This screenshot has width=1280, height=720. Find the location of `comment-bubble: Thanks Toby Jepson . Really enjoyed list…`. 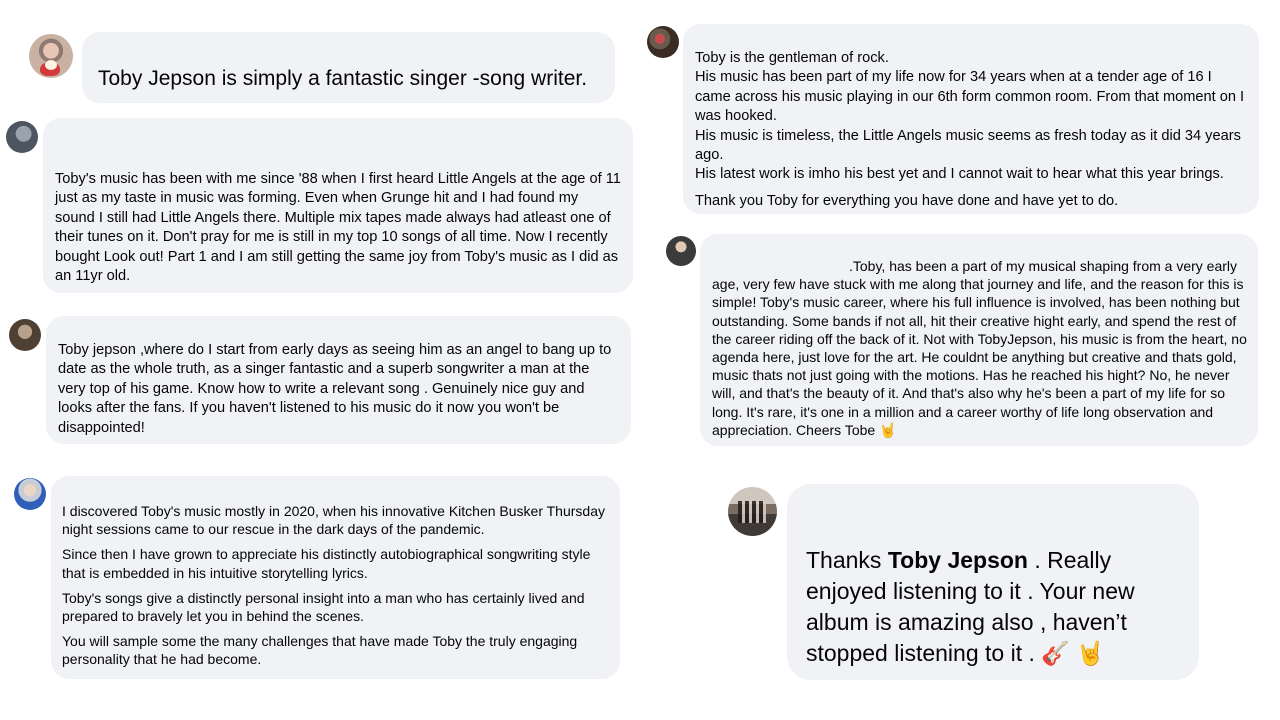

comment-bubble: Thanks Toby Jepson . Really enjoyed list… is located at coordinates (993, 582).